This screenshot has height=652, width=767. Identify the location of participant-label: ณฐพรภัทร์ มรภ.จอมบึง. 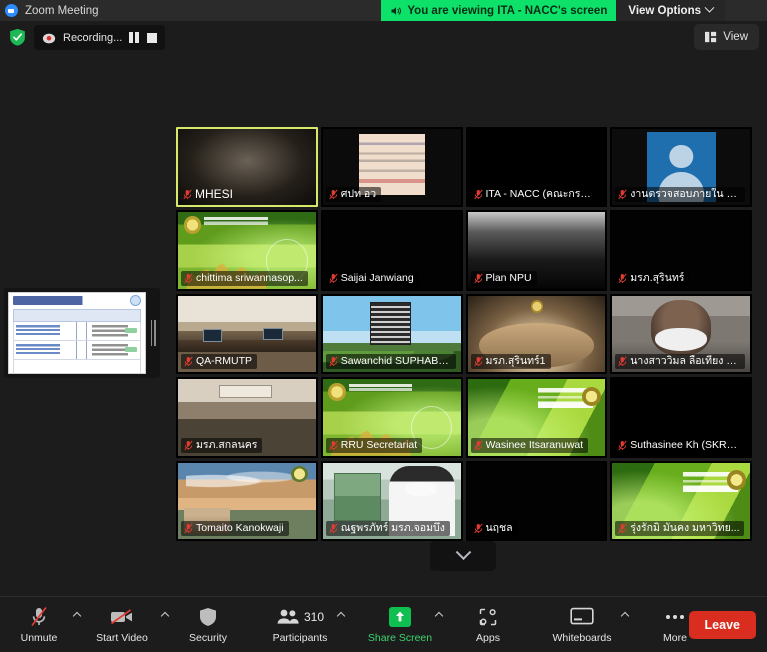
(387, 528).